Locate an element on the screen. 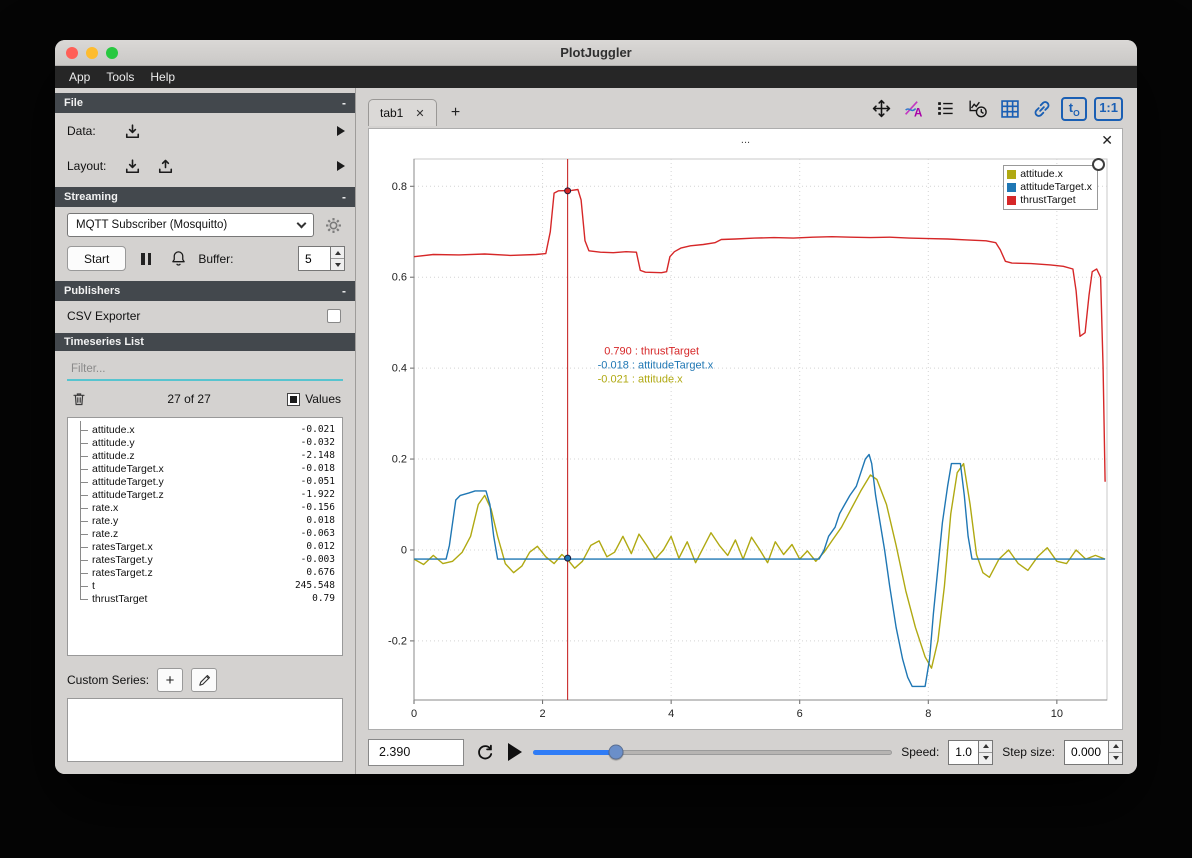 The width and height of the screenshot is (1192, 858). step-size-spinner: 0.000 is located at coordinates (1093, 752).